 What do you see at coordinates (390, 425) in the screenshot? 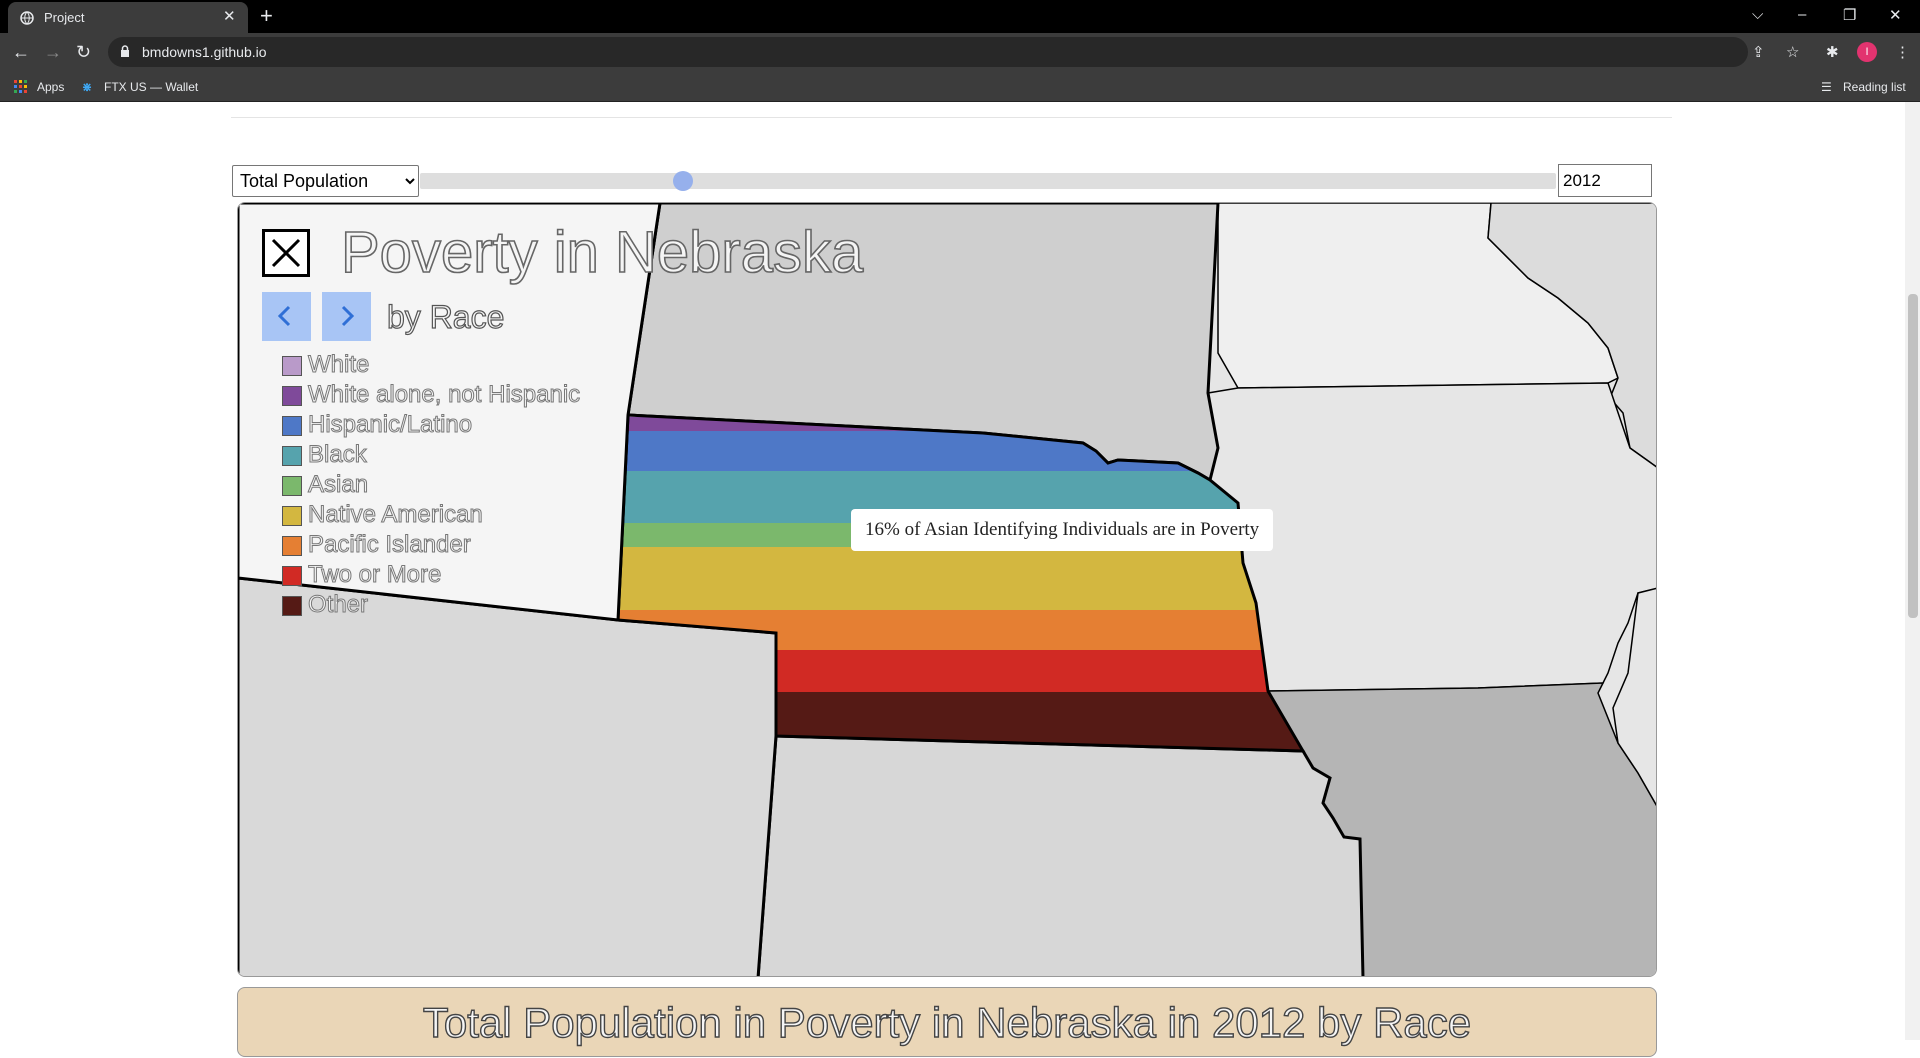
I see `legend-label: Hispanic/Latino` at bounding box center [390, 425].